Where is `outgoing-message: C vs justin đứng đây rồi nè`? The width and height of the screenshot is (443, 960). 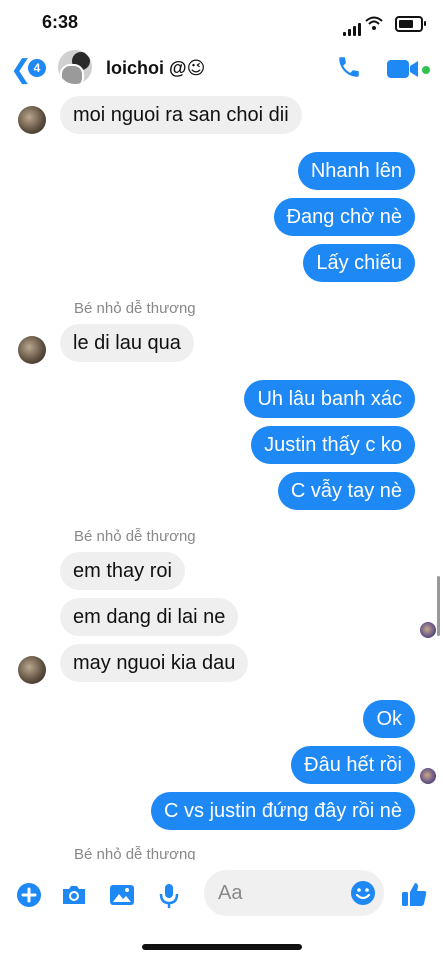
outgoing-message: C vs justin đứng đây rồi nè is located at coordinates (283, 811).